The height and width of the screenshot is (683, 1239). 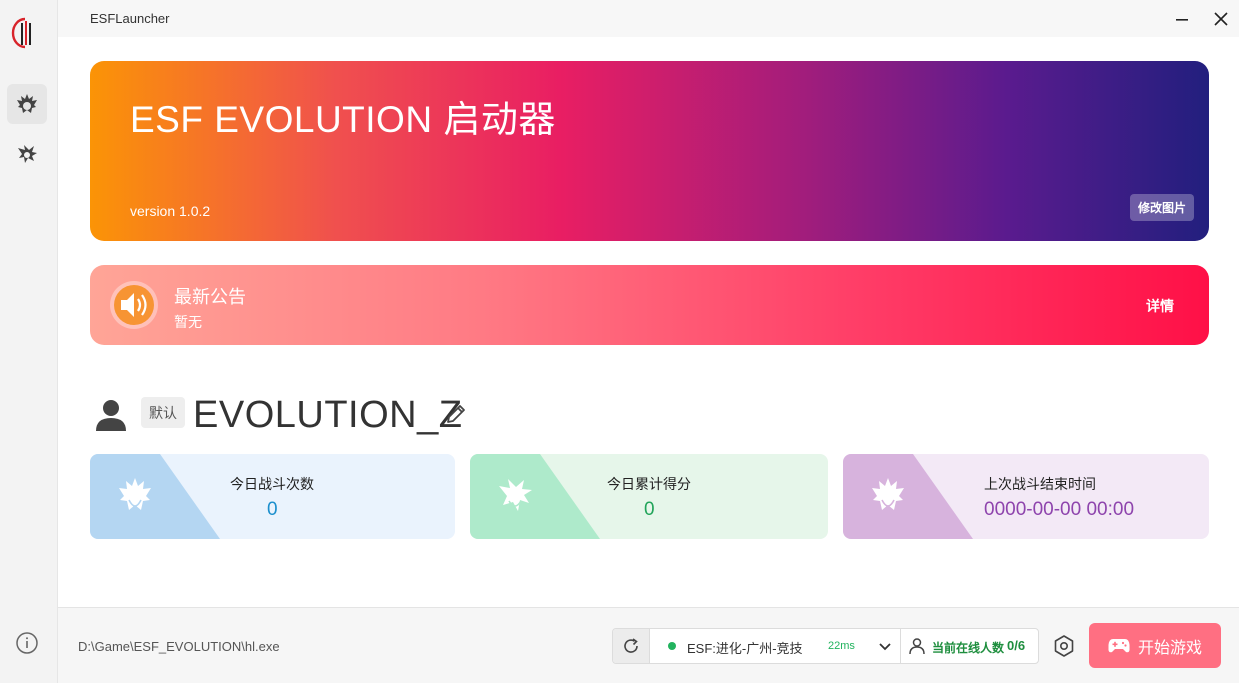 What do you see at coordinates (672, 646) in the screenshot?
I see `server-status-dot` at bounding box center [672, 646].